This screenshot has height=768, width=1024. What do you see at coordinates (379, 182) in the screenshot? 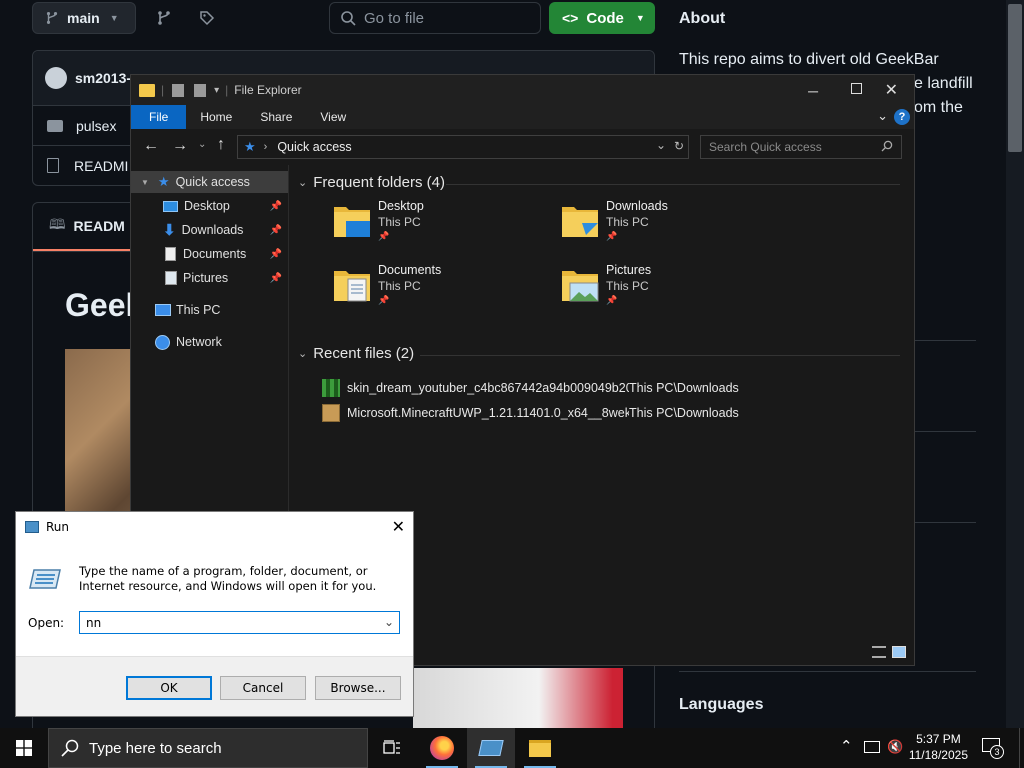
I see `frequent-folders-title: Frequent folders (4)` at bounding box center [379, 182].